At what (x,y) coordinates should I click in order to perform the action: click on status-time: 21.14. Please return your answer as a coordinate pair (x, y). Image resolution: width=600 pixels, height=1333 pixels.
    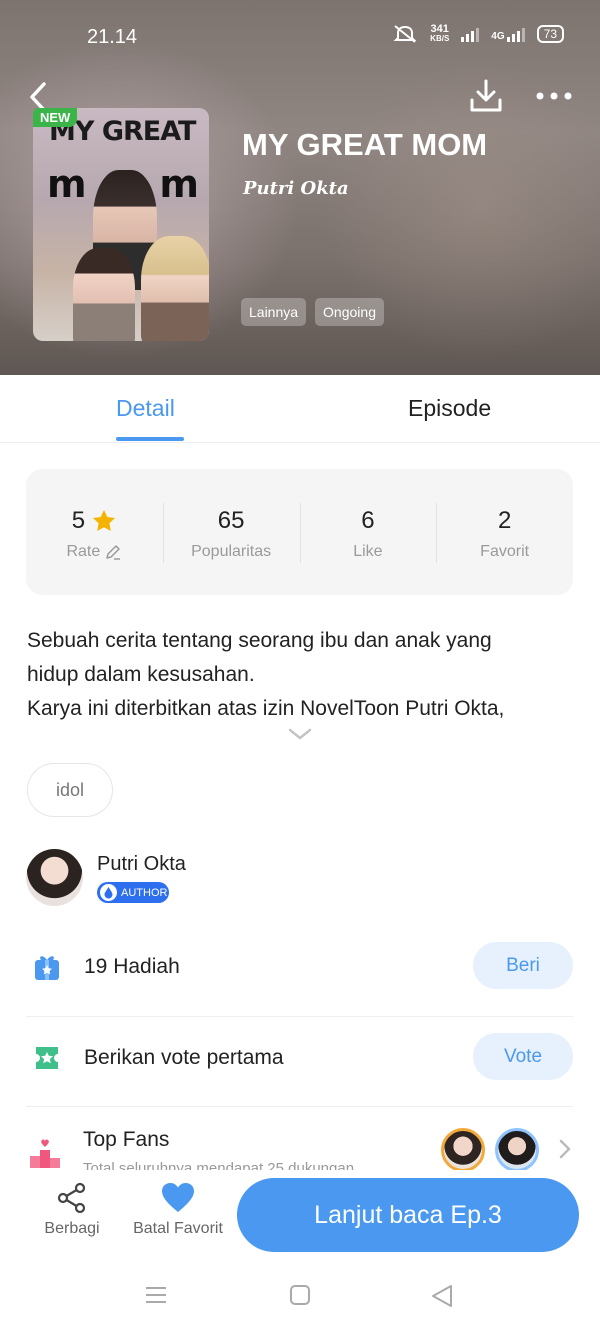
    Looking at the image, I should click on (112, 37).